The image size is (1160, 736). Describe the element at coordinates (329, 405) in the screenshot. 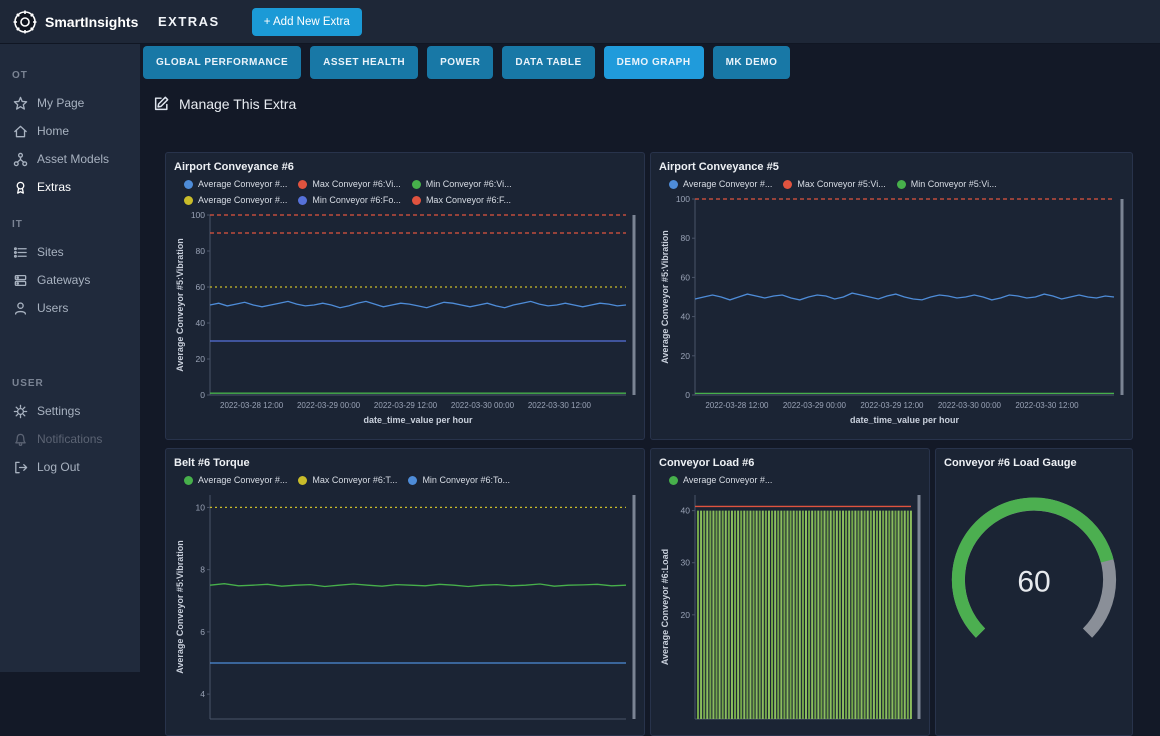

I see `svg-text: 2022-03-29 00:00` at that location.